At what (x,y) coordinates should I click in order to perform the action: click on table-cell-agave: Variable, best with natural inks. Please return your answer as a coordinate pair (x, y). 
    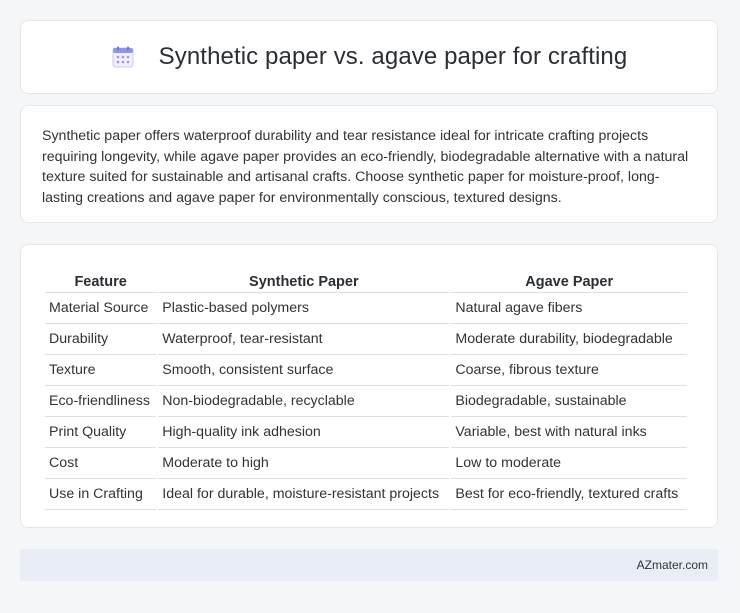
    Looking at the image, I should click on (569, 432).